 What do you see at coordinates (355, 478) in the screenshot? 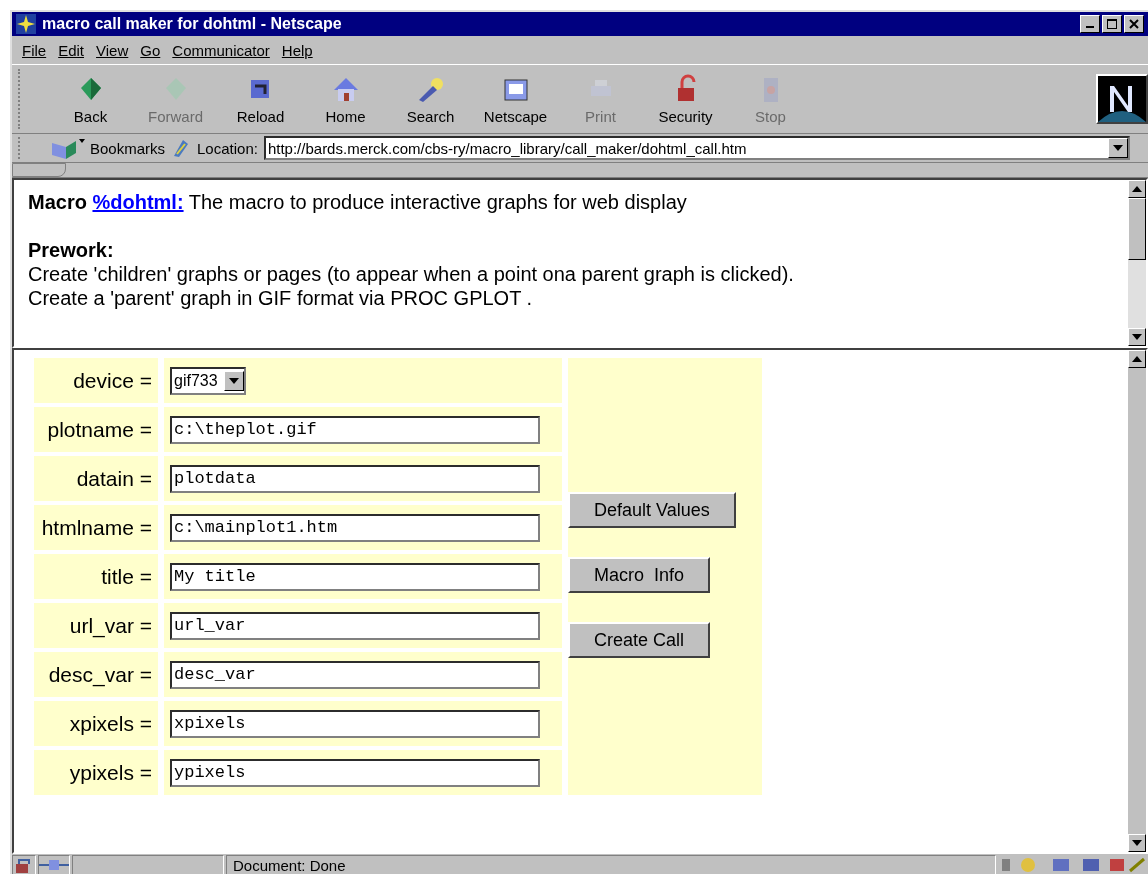
I see `input-field: plotdata` at bounding box center [355, 478].